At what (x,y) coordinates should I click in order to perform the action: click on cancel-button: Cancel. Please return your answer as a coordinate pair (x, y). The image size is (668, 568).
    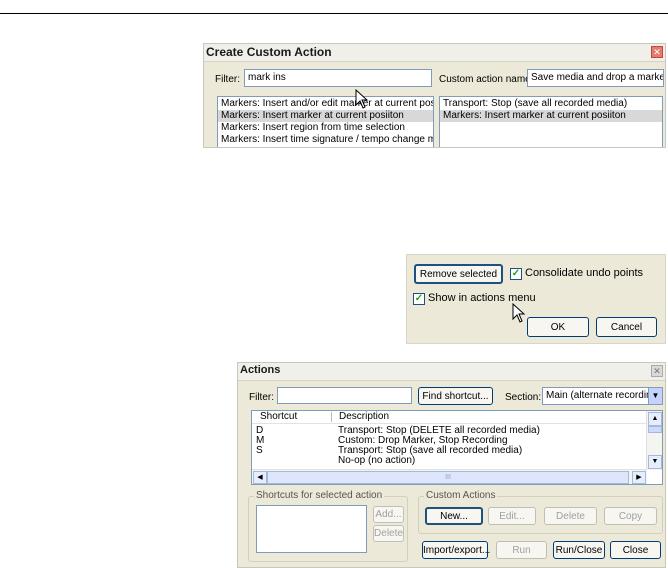
    Looking at the image, I should click on (626, 327).